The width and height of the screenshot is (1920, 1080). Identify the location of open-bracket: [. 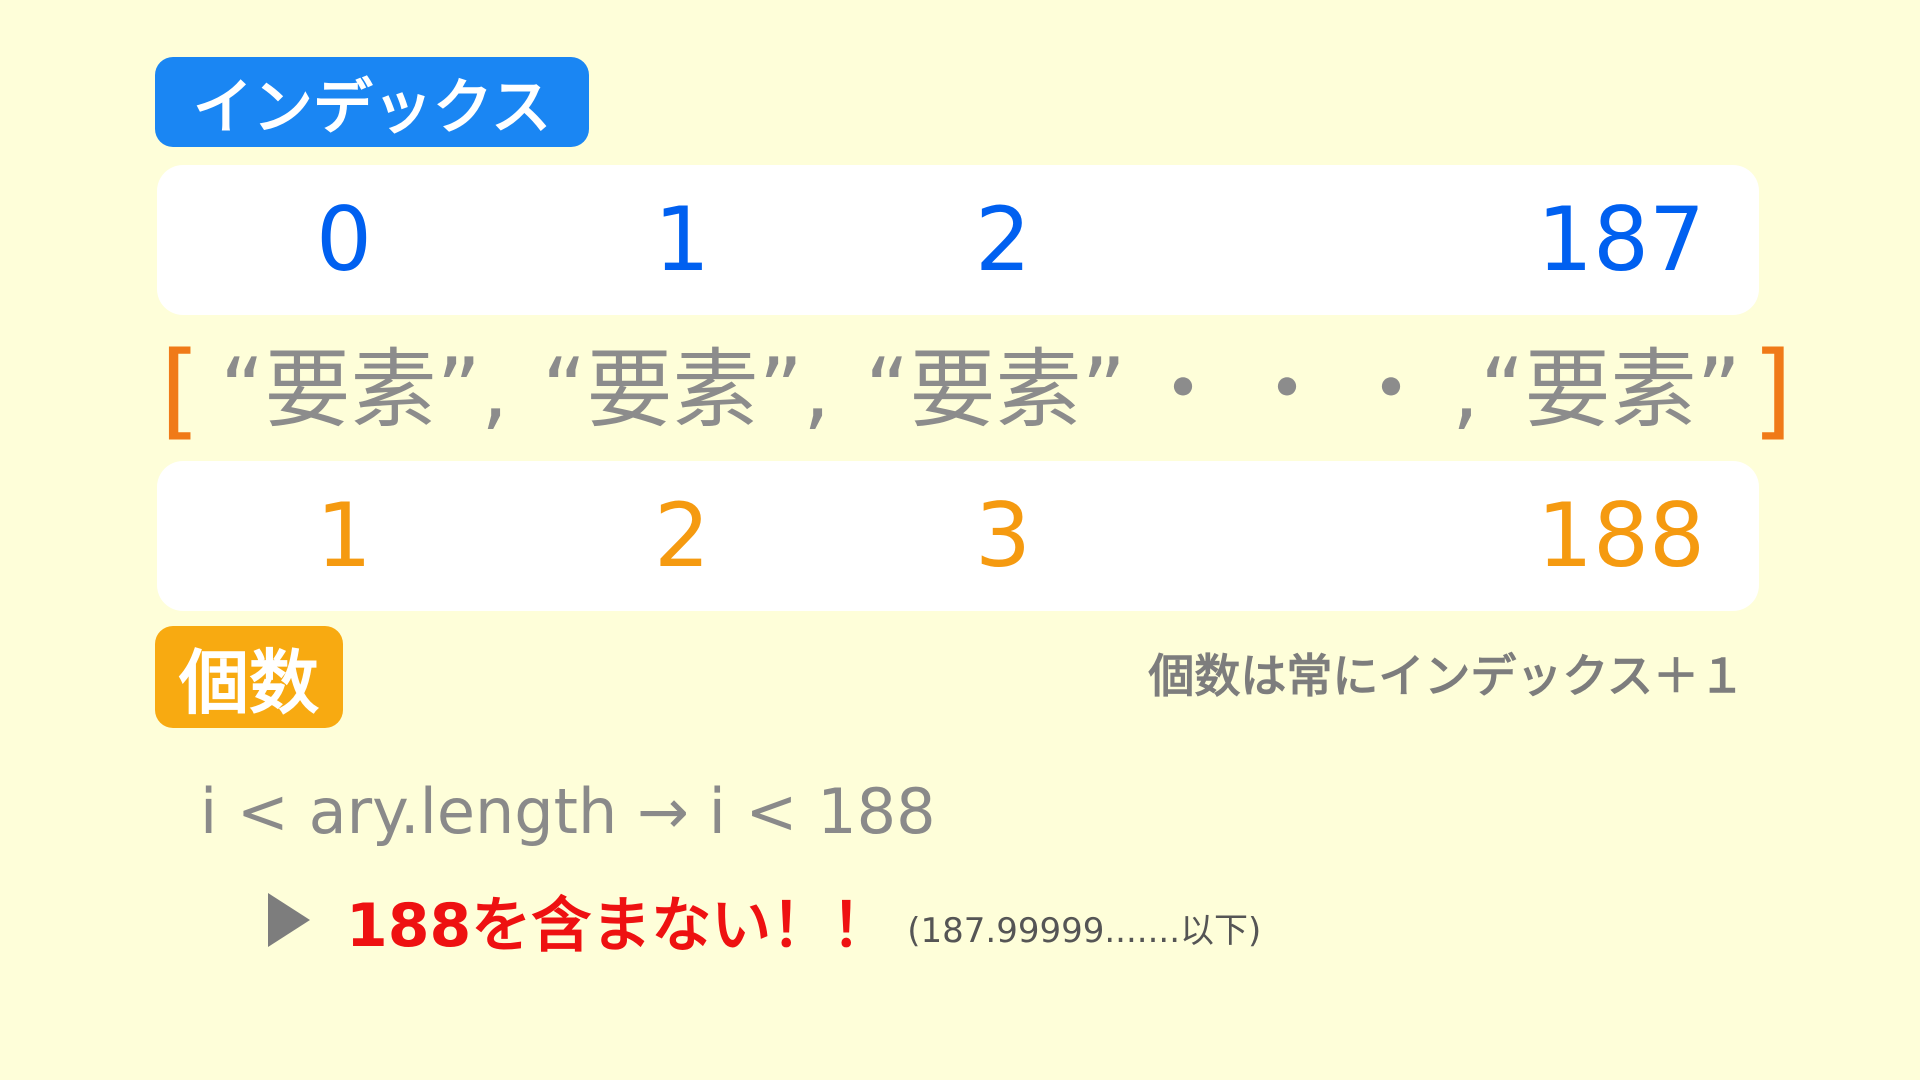
(180, 390).